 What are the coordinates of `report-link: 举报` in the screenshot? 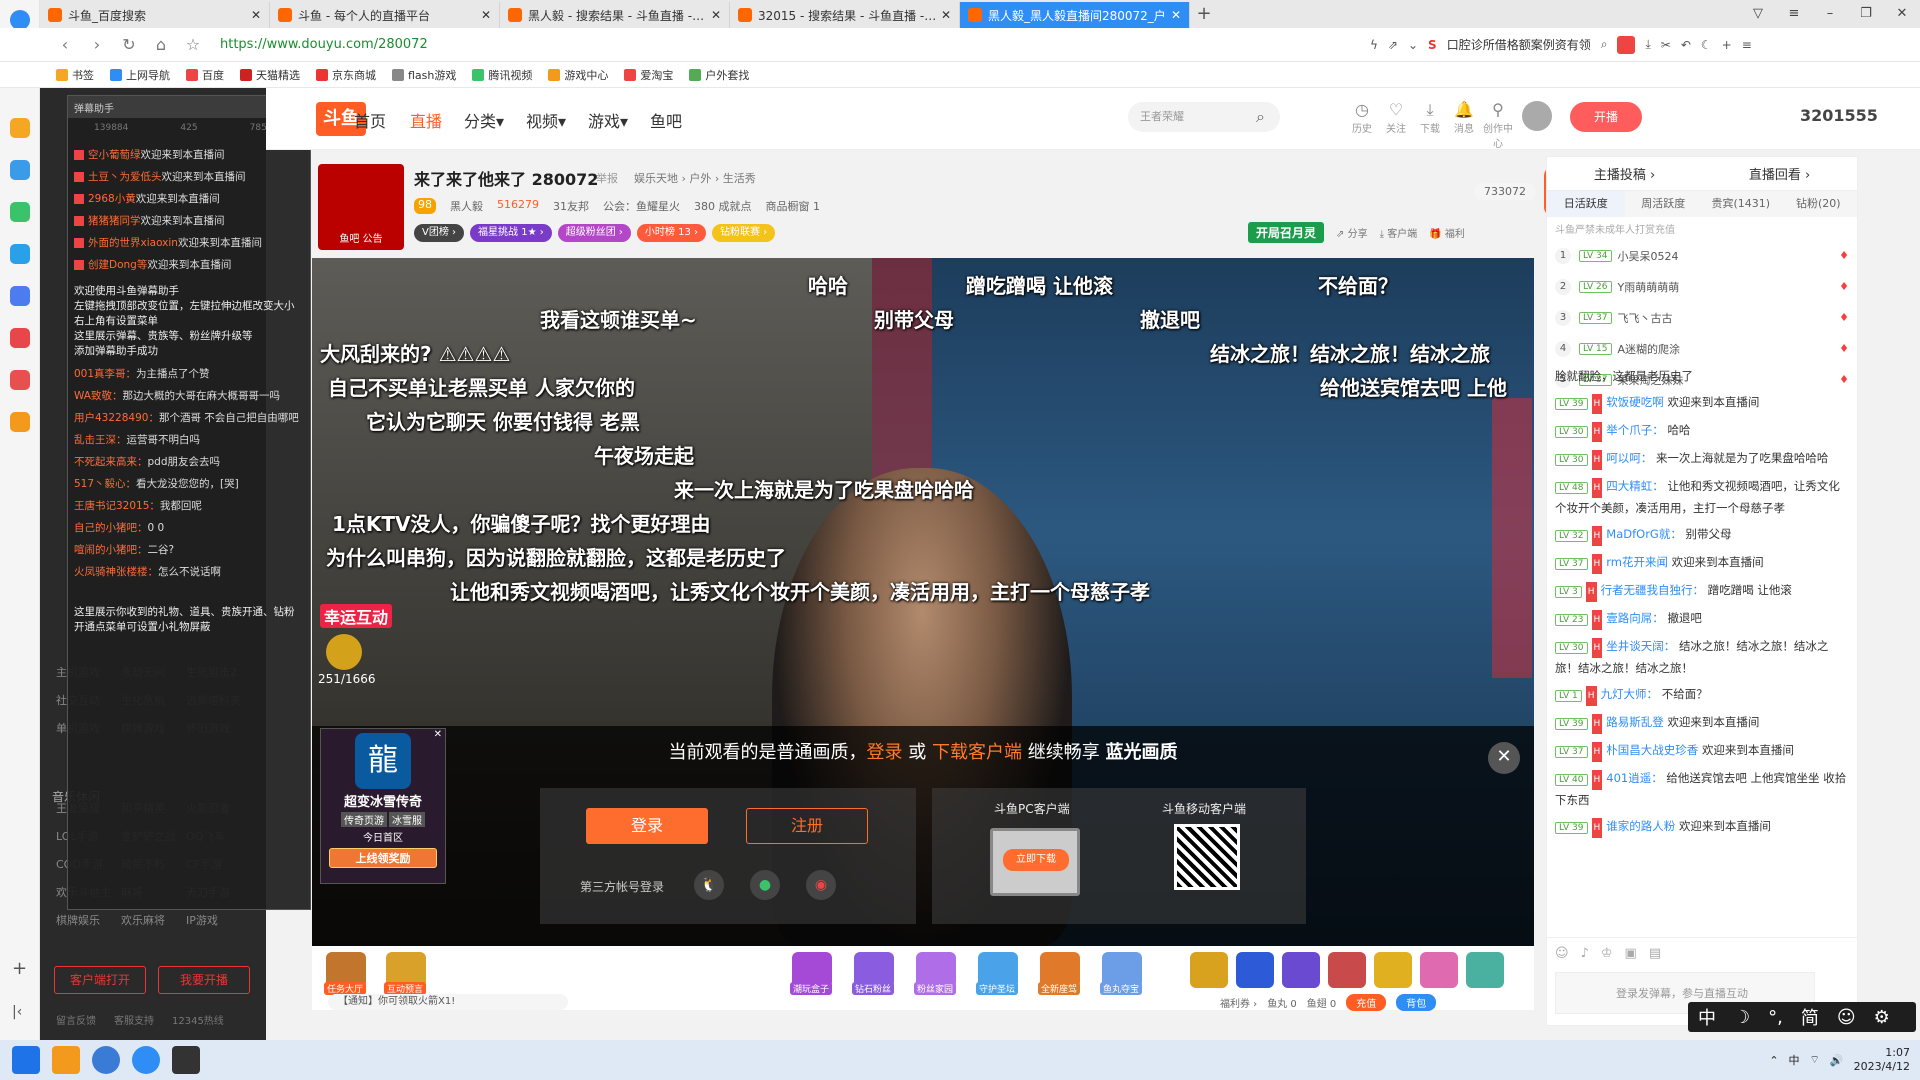 It's located at (607, 178).